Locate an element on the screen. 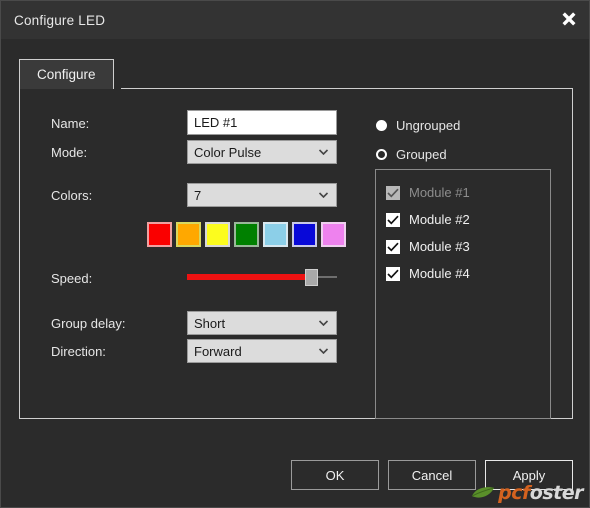  module-row-1: Module #1 is located at coordinates (463, 192).